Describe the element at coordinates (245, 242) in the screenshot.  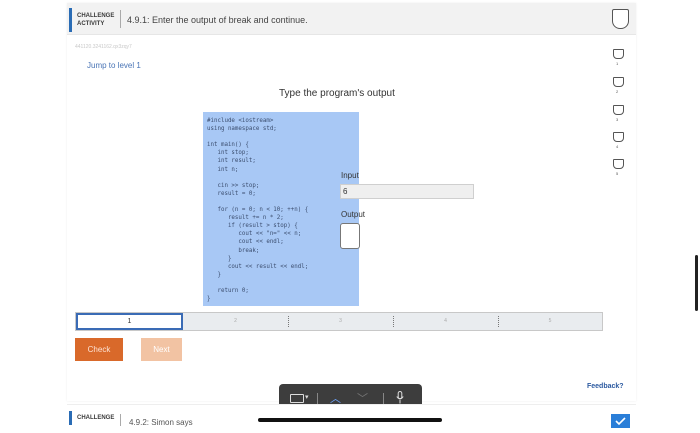
I see `code-line: cout << endl;` at that location.